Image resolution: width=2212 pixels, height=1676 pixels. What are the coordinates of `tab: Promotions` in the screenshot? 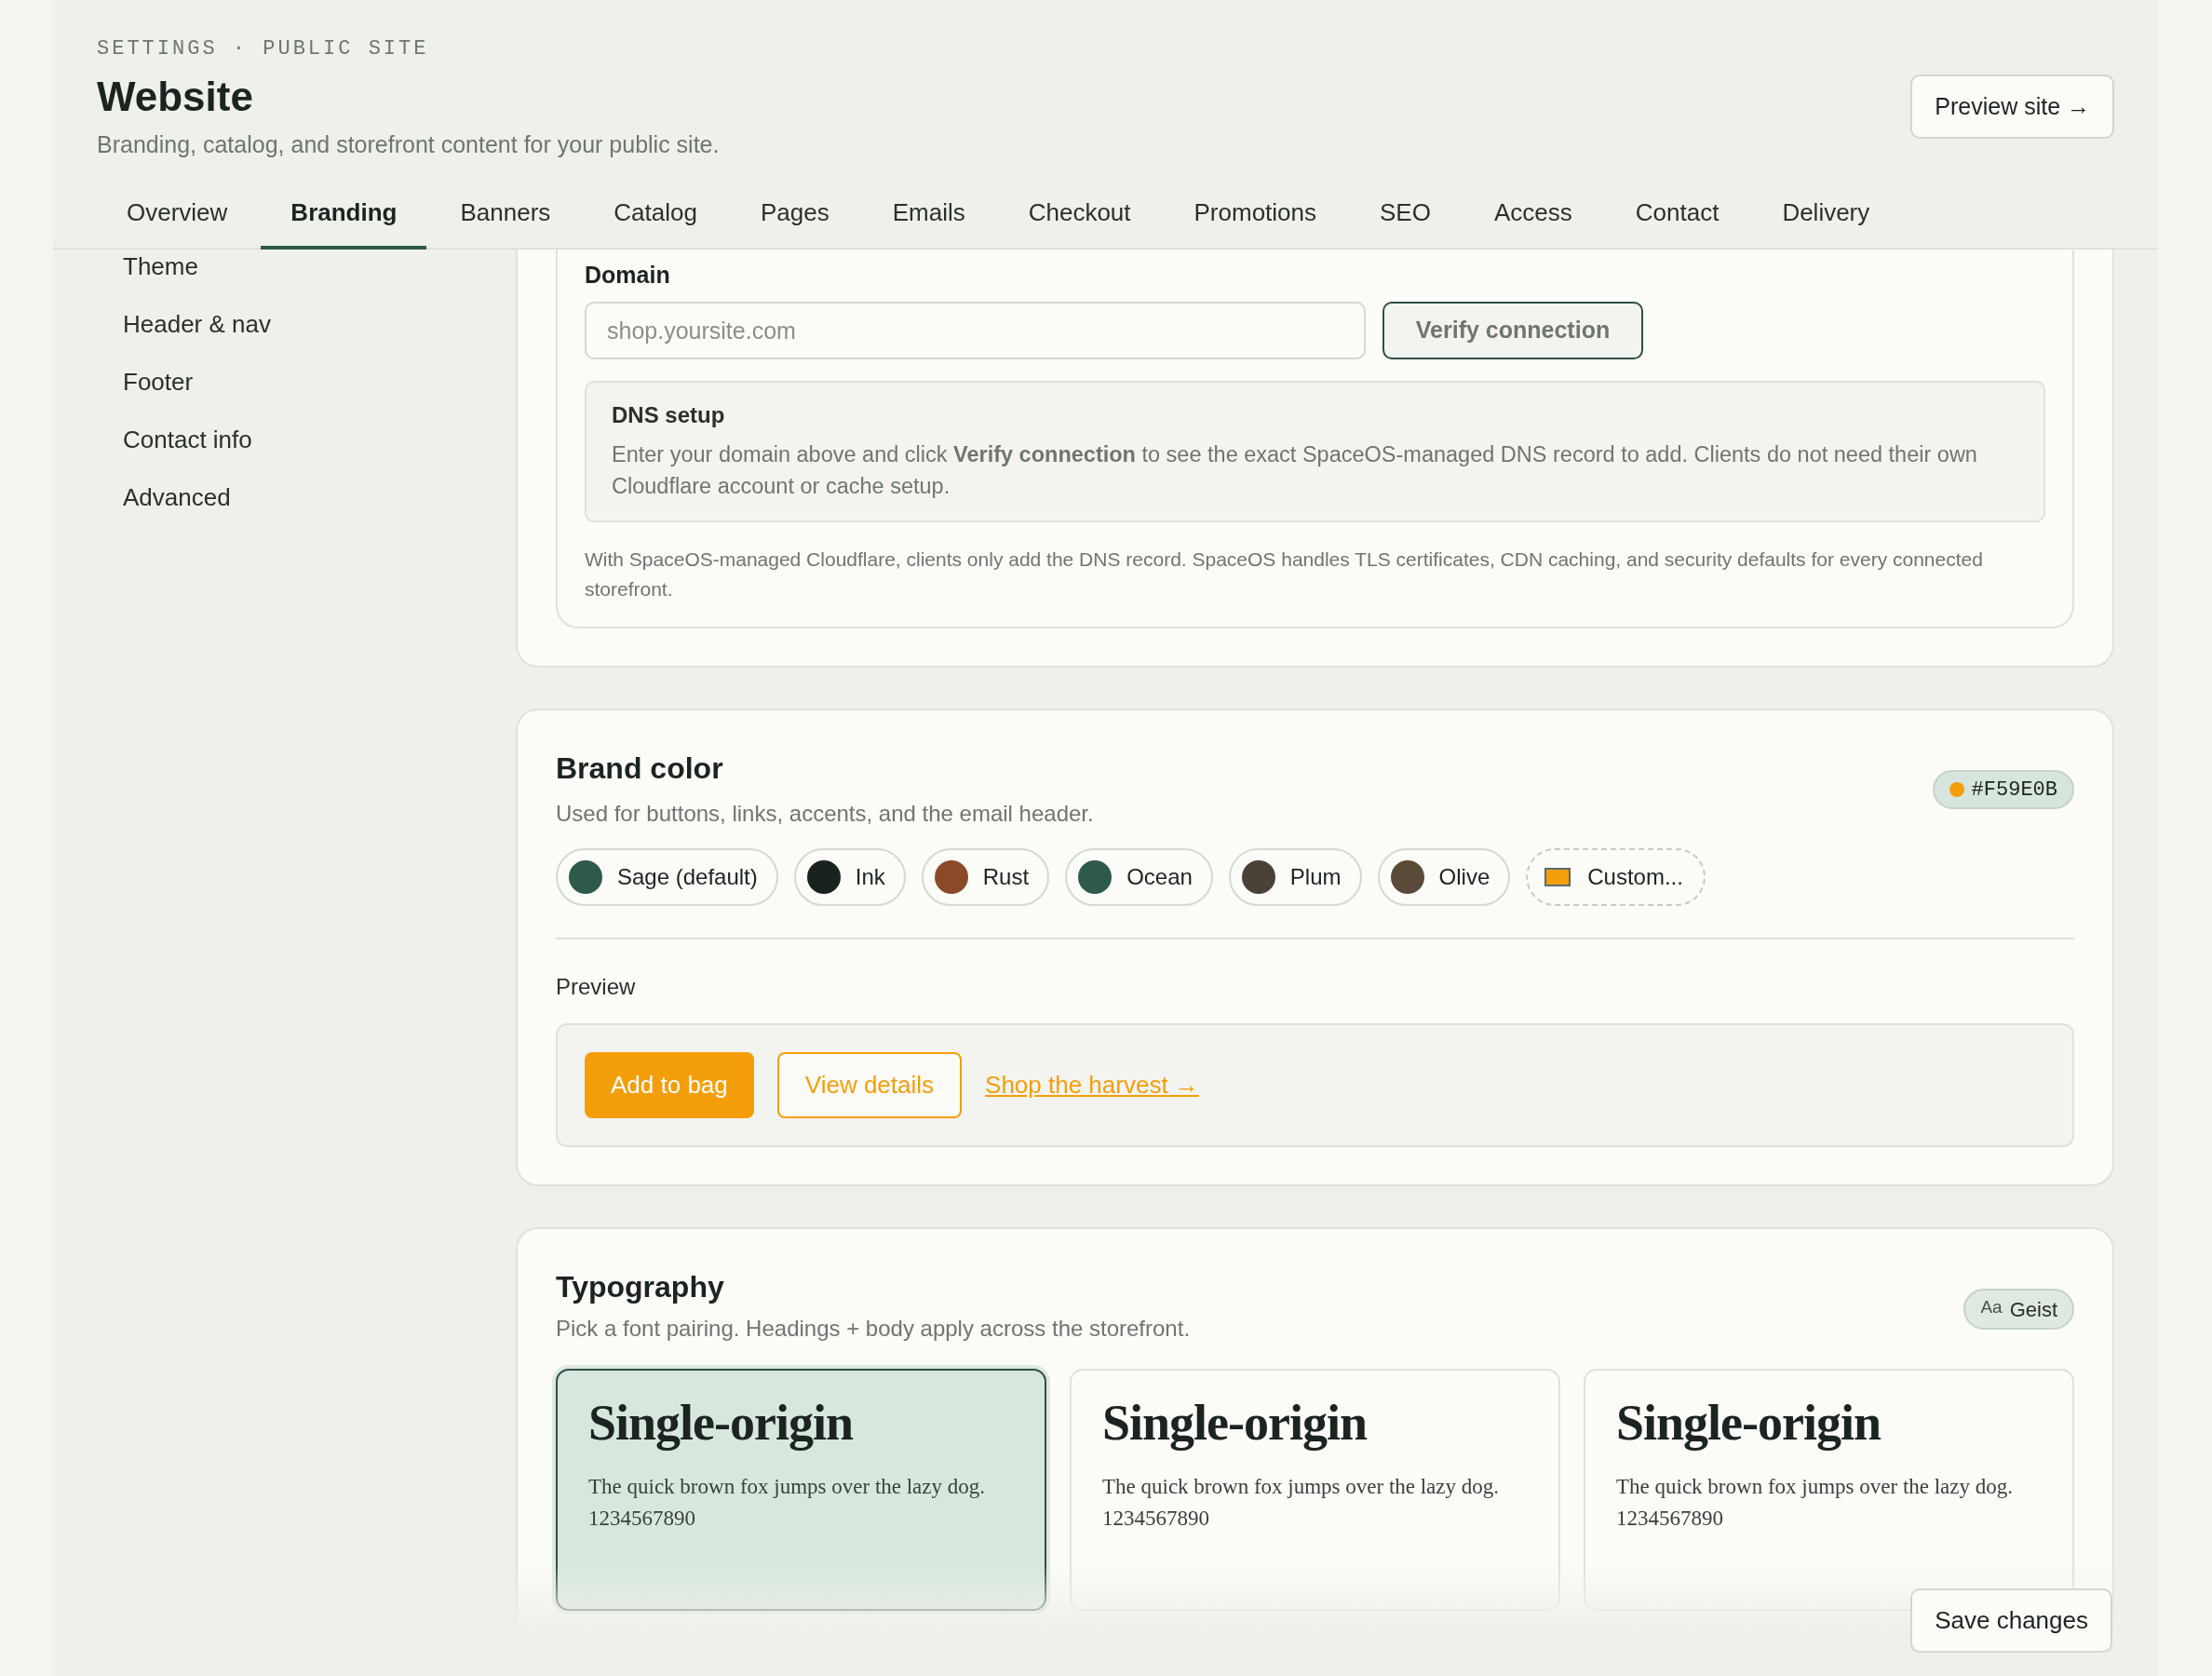 It's located at (1255, 215).